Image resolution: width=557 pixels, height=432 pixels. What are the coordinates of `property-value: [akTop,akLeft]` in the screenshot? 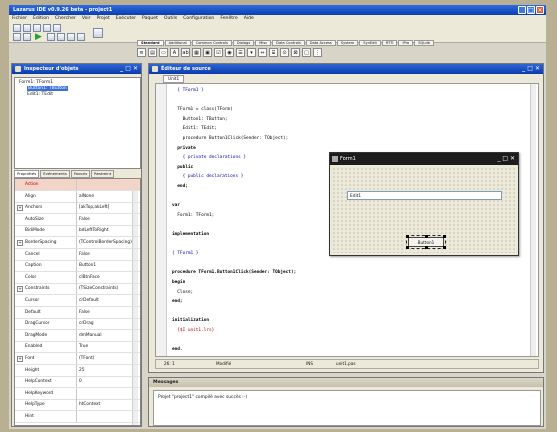 It's located at (108, 207).